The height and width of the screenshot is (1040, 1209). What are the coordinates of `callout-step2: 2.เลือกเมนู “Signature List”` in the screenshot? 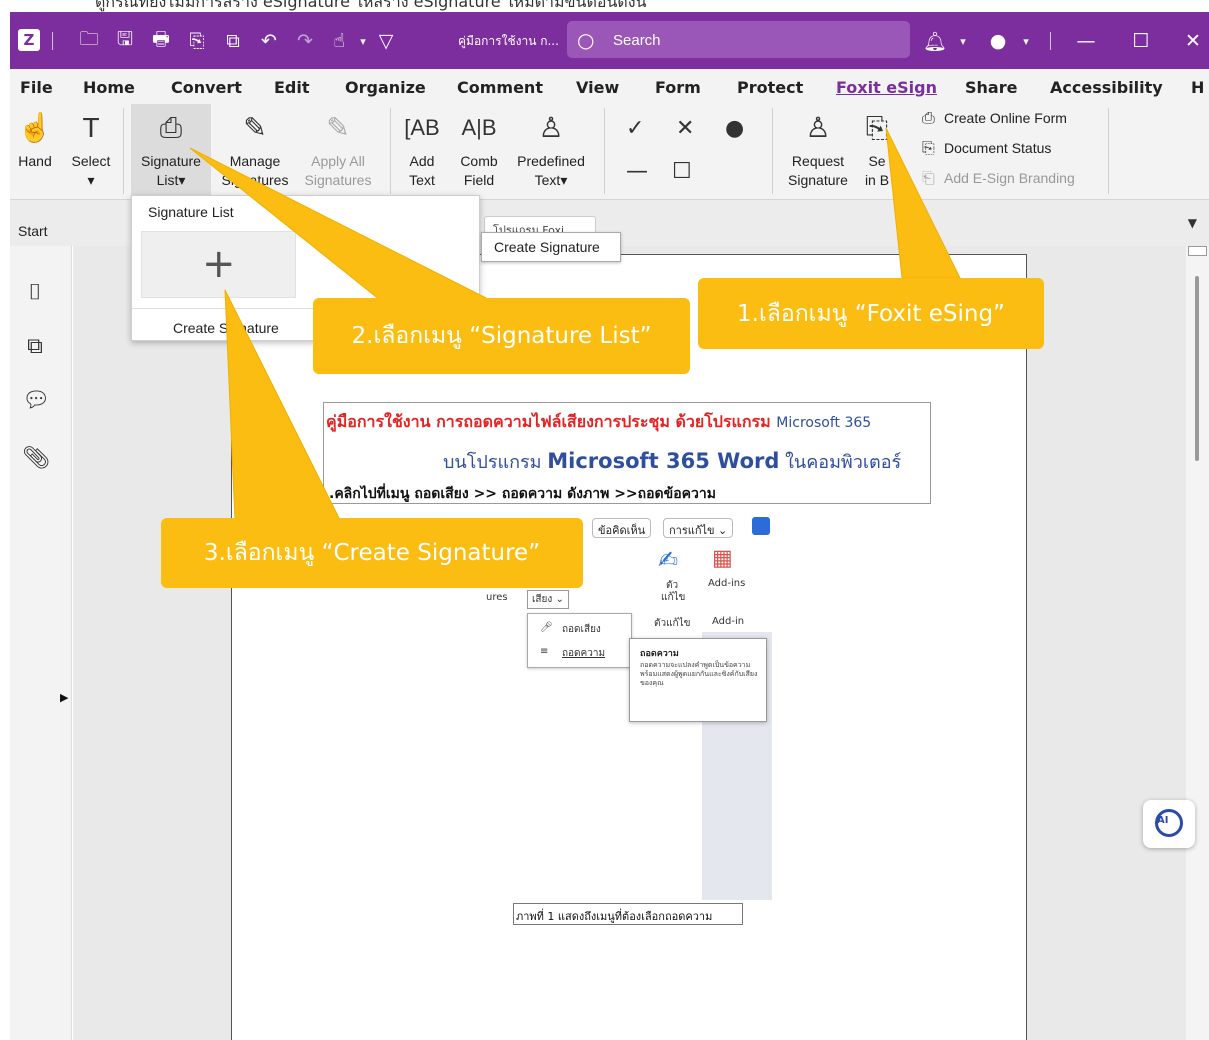 It's located at (501, 336).